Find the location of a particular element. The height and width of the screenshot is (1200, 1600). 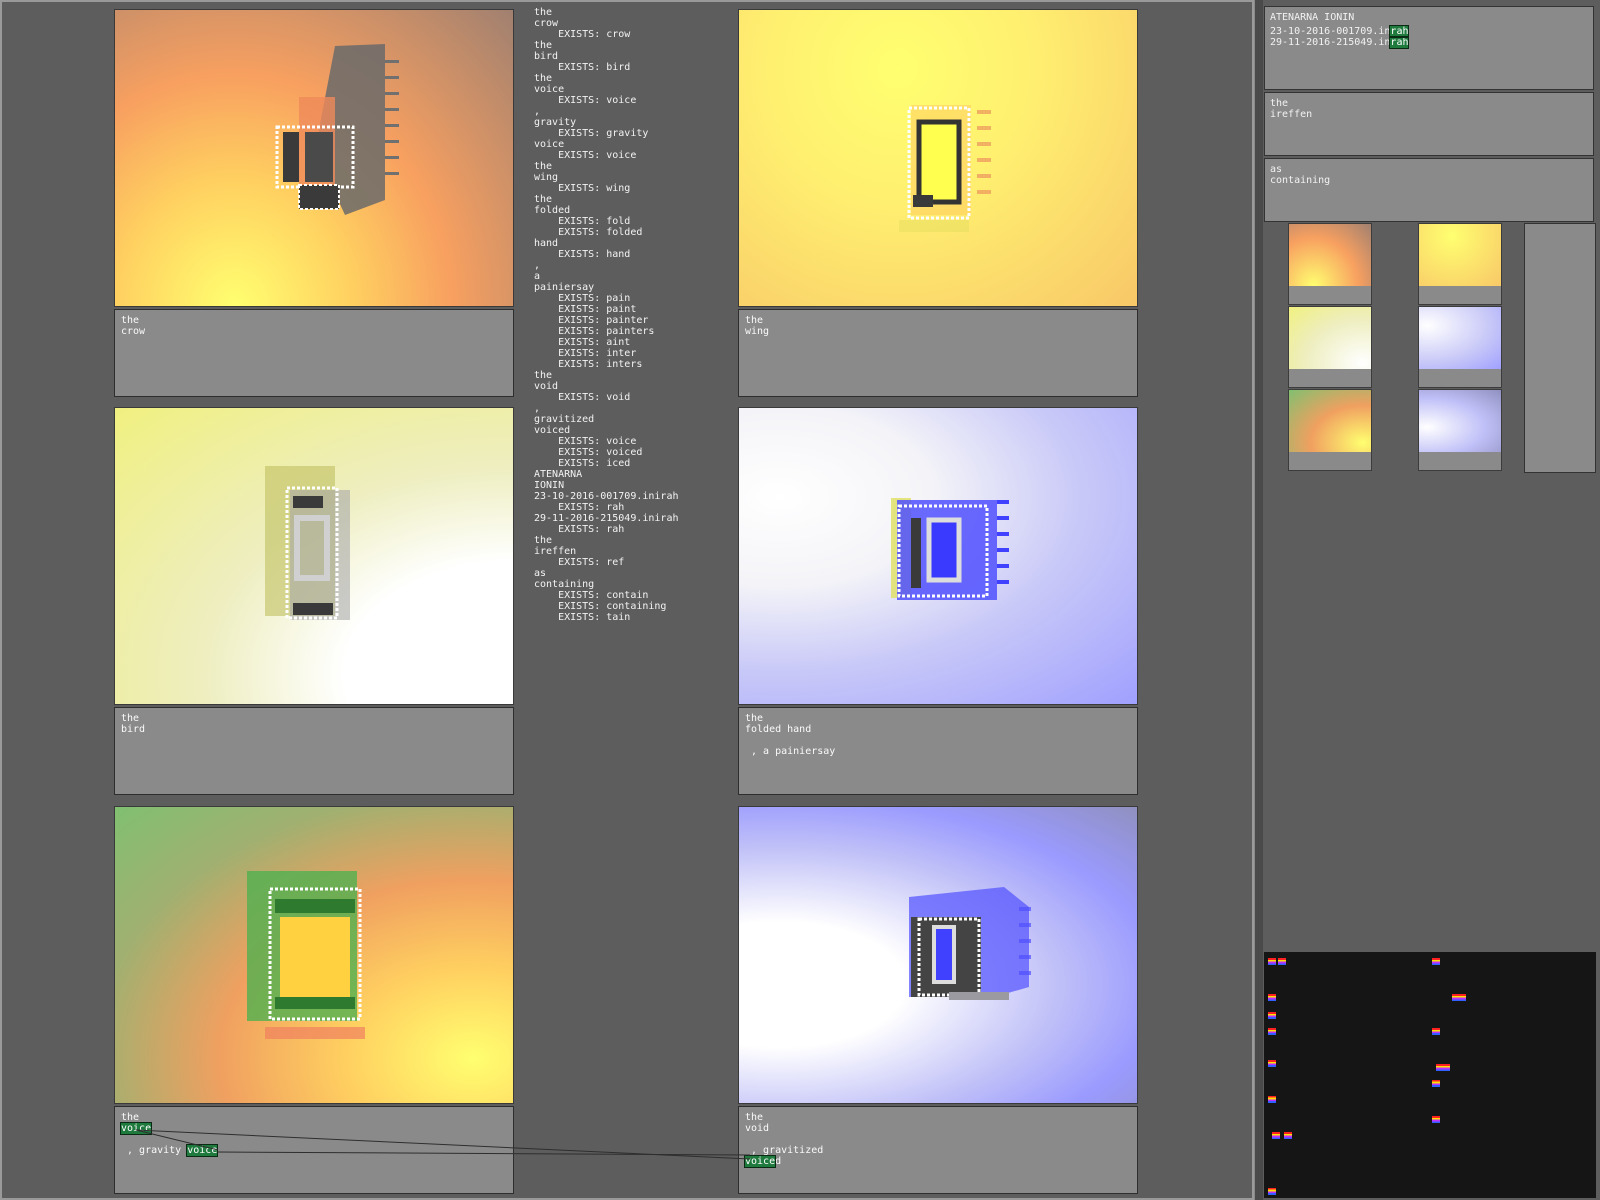

listing-line: IONIN is located at coordinates (549, 485).